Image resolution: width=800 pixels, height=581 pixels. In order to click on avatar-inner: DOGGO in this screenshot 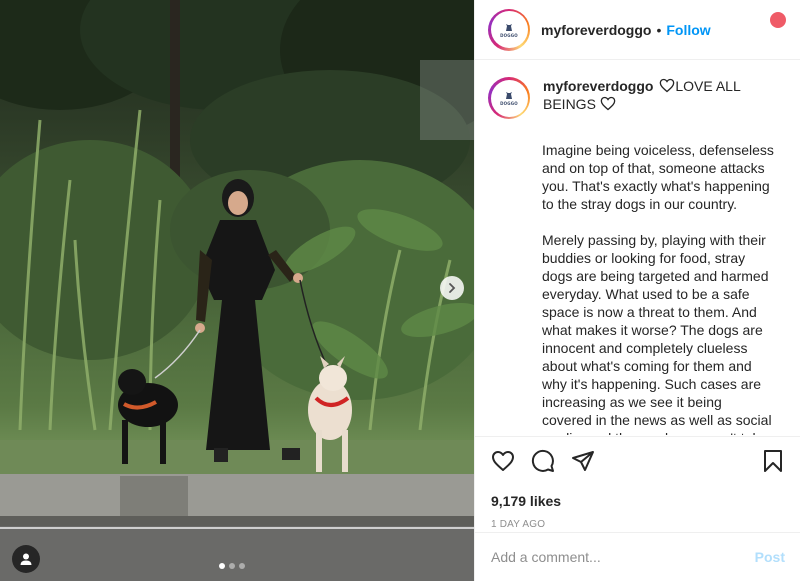, I will do `click(509, 29)`.